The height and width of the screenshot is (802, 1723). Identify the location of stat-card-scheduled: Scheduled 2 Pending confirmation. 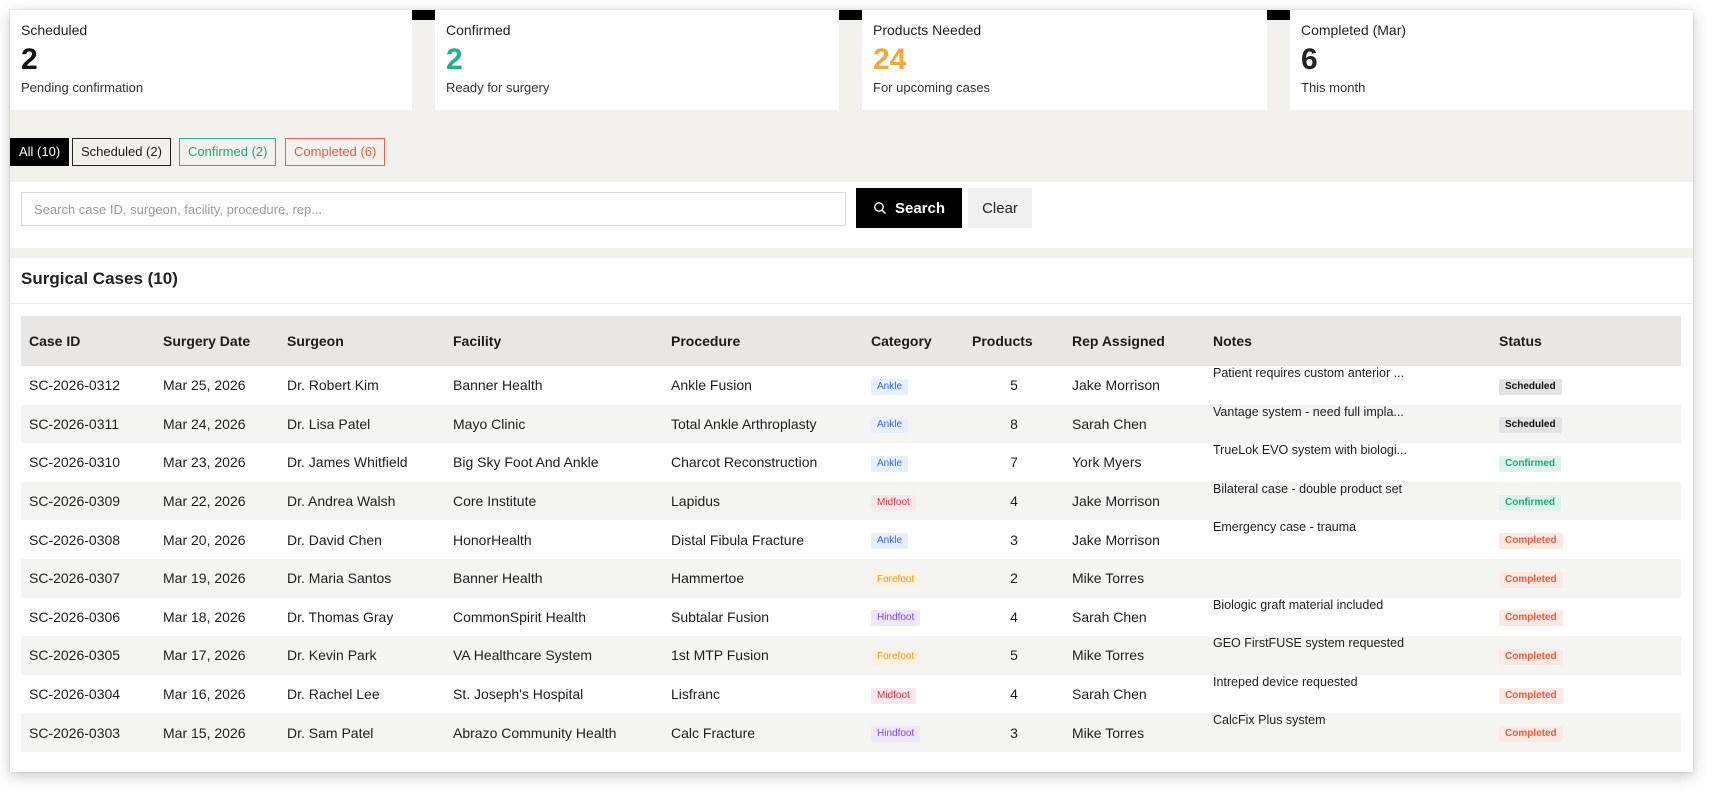
(211, 60).